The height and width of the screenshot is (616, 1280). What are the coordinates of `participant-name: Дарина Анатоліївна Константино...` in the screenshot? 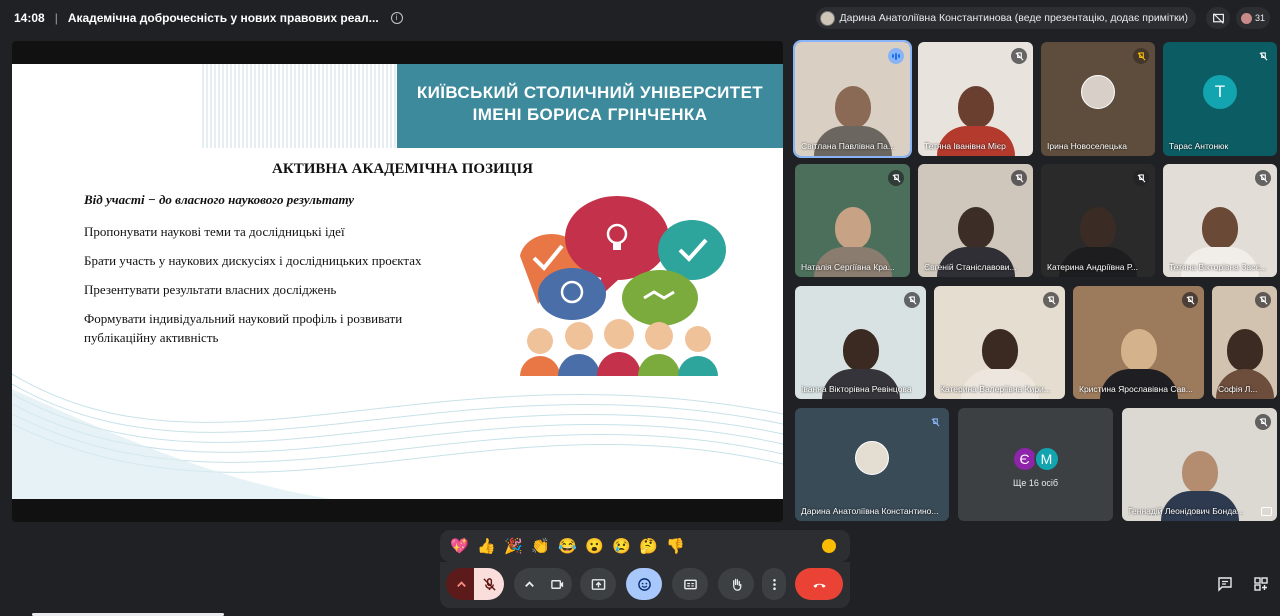 It's located at (870, 511).